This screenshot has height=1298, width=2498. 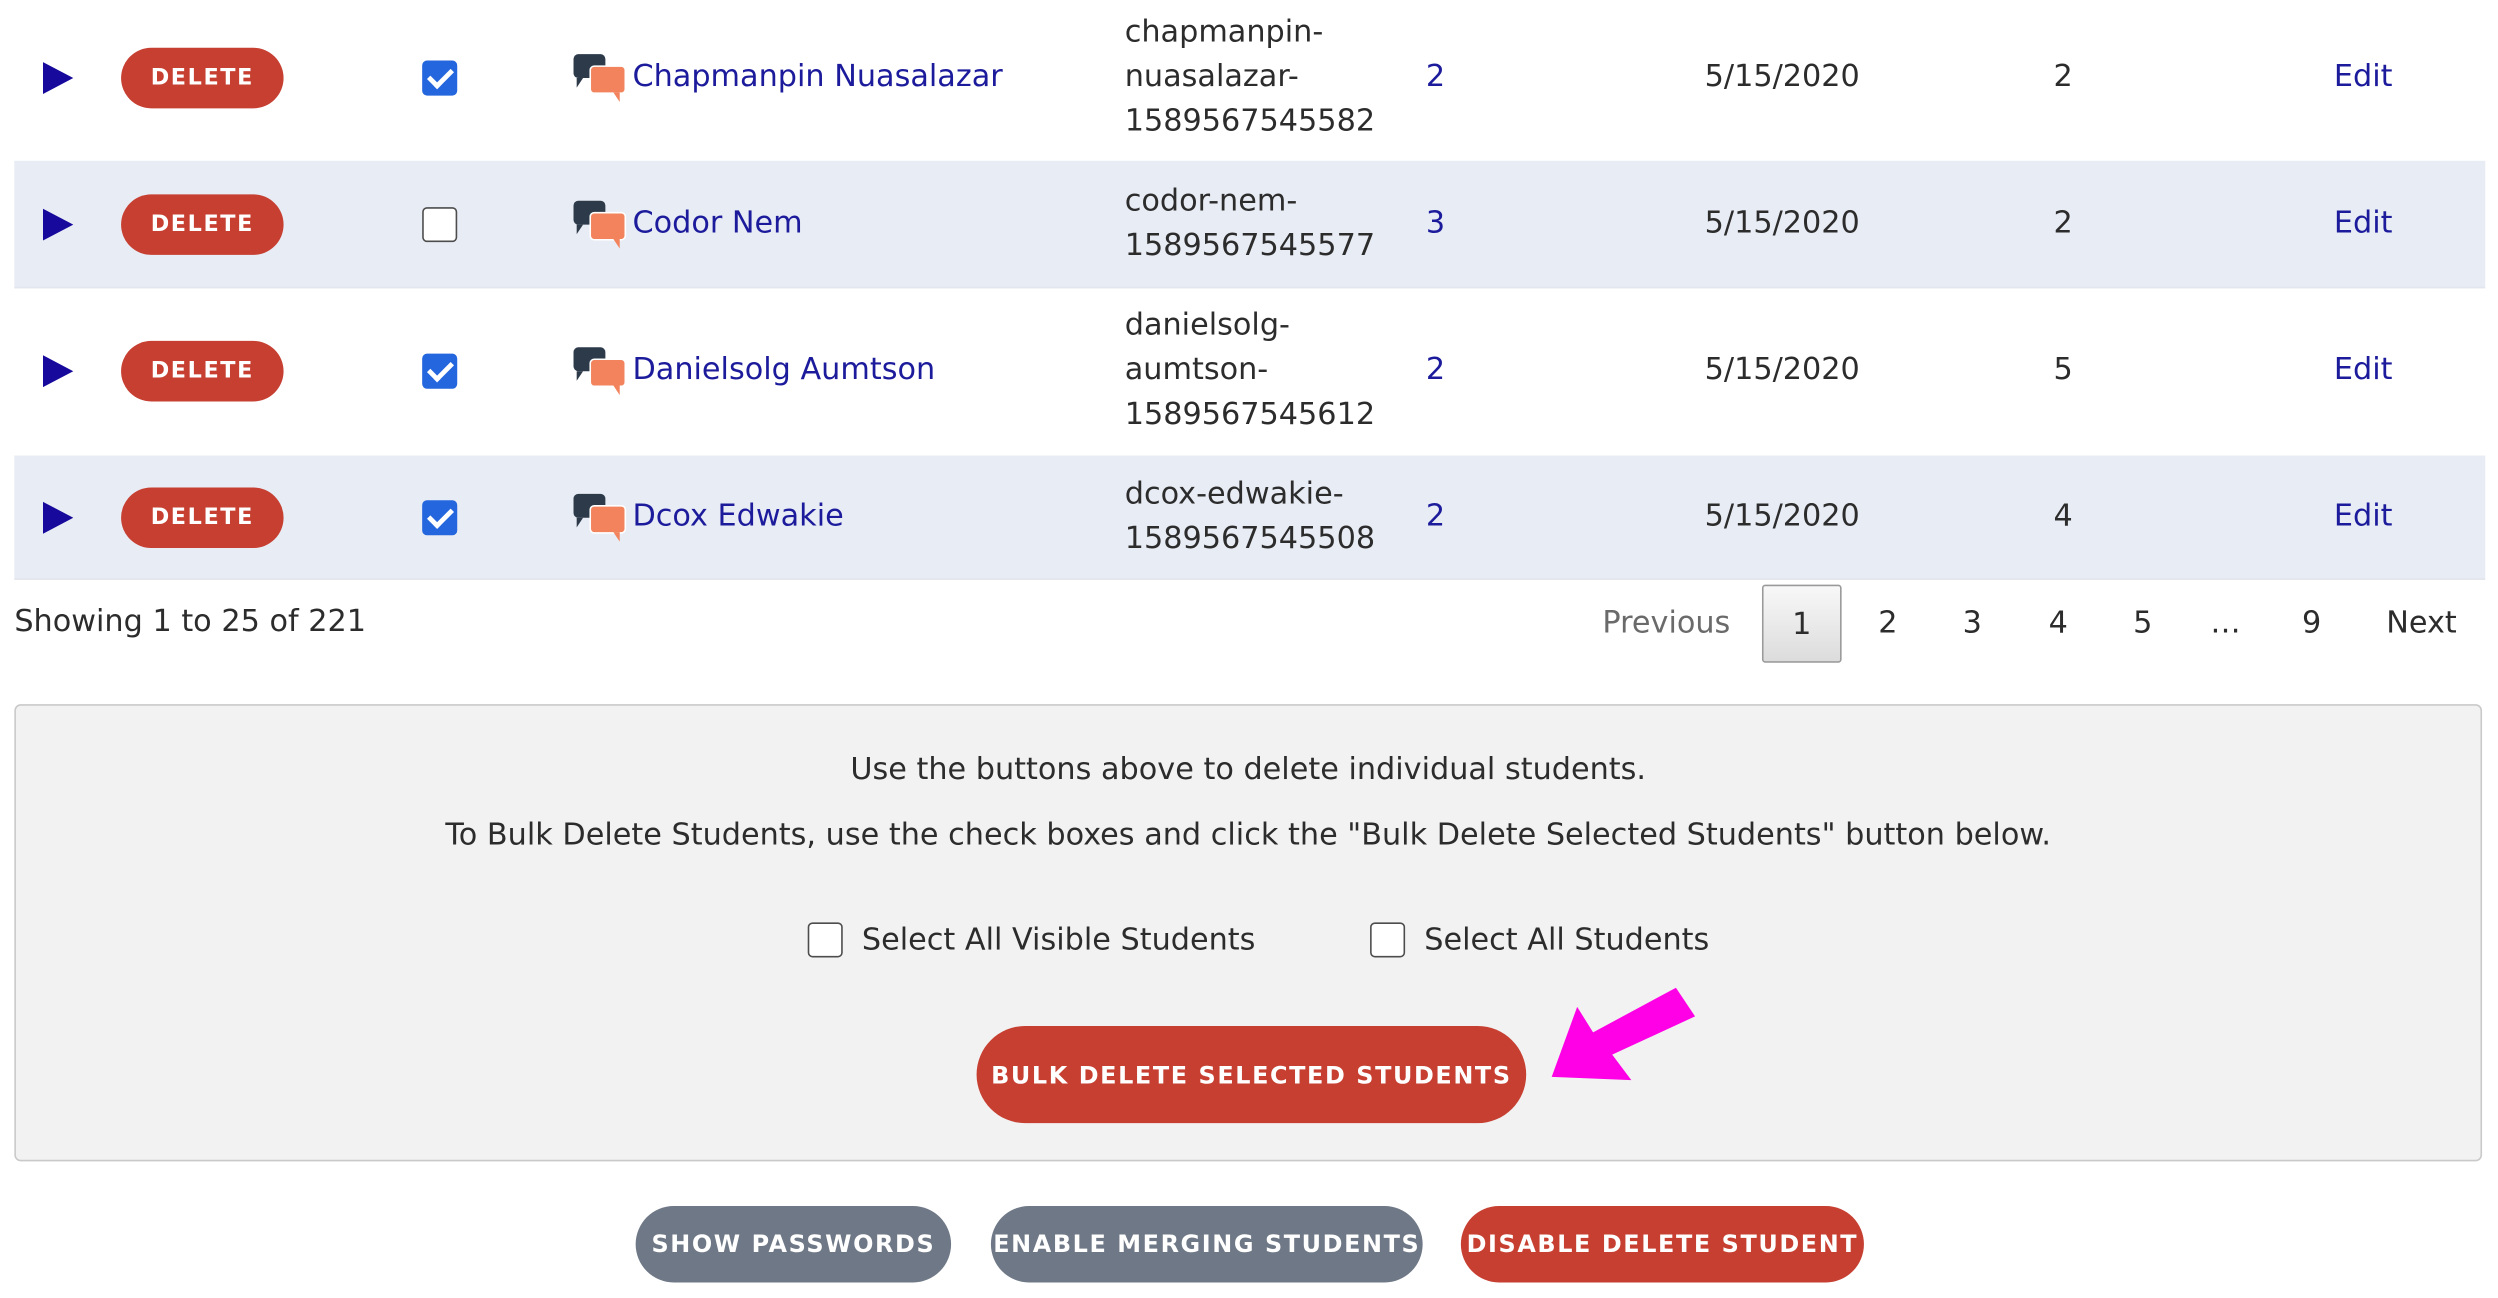 What do you see at coordinates (1234, 494) in the screenshot?
I see `username-line: dcox-edwakie-` at bounding box center [1234, 494].